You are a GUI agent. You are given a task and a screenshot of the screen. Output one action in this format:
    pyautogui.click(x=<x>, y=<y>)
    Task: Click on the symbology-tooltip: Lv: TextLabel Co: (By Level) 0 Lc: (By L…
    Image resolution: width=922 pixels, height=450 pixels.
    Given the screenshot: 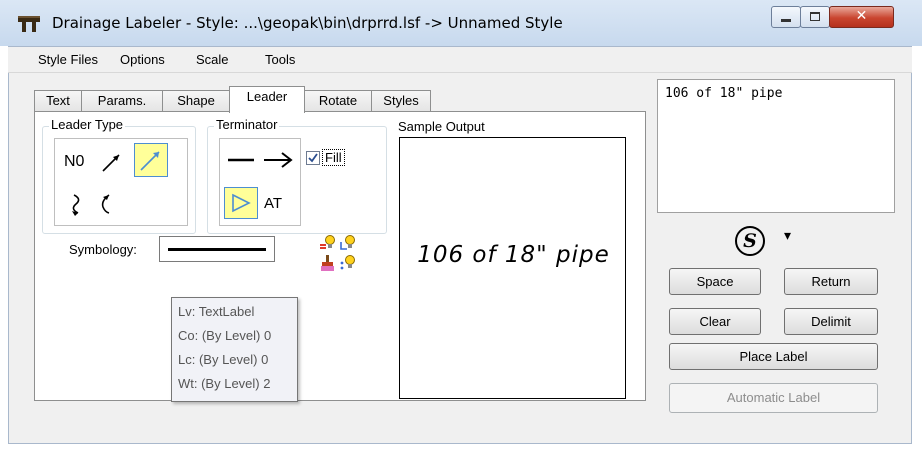 What is the action you would take?
    pyautogui.click(x=234, y=349)
    